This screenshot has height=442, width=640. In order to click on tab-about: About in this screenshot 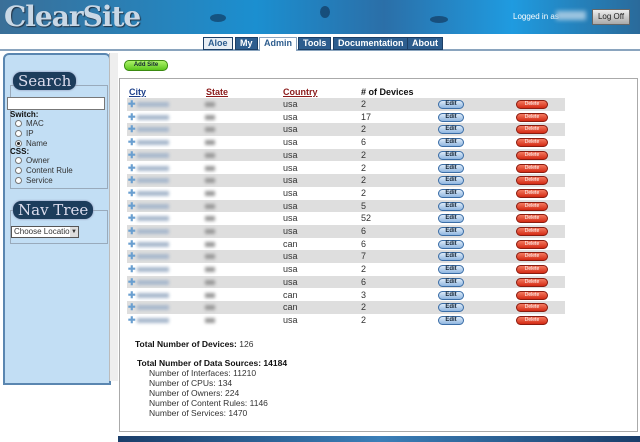, I will do `click(425, 43)`.